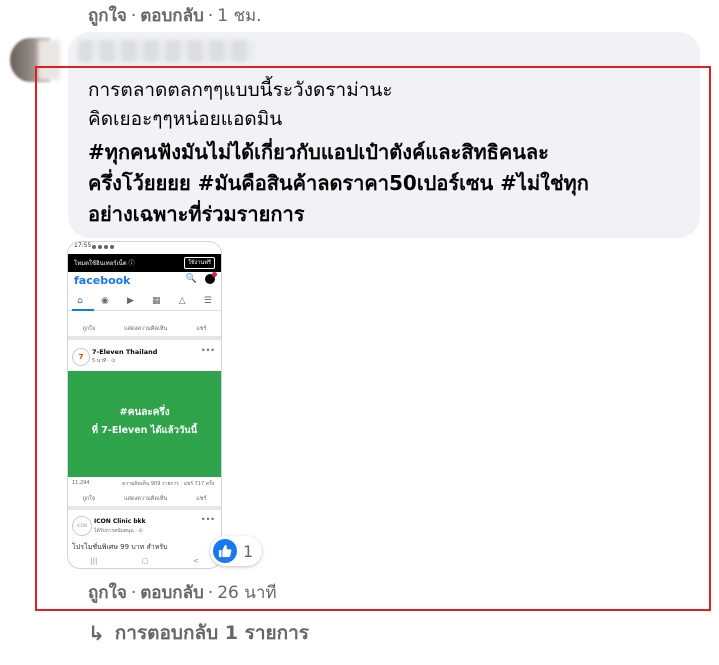 This screenshot has height=665, width=719. Describe the element at coordinates (239, 16) in the screenshot. I see `timestamp: 1 ชม.` at that location.